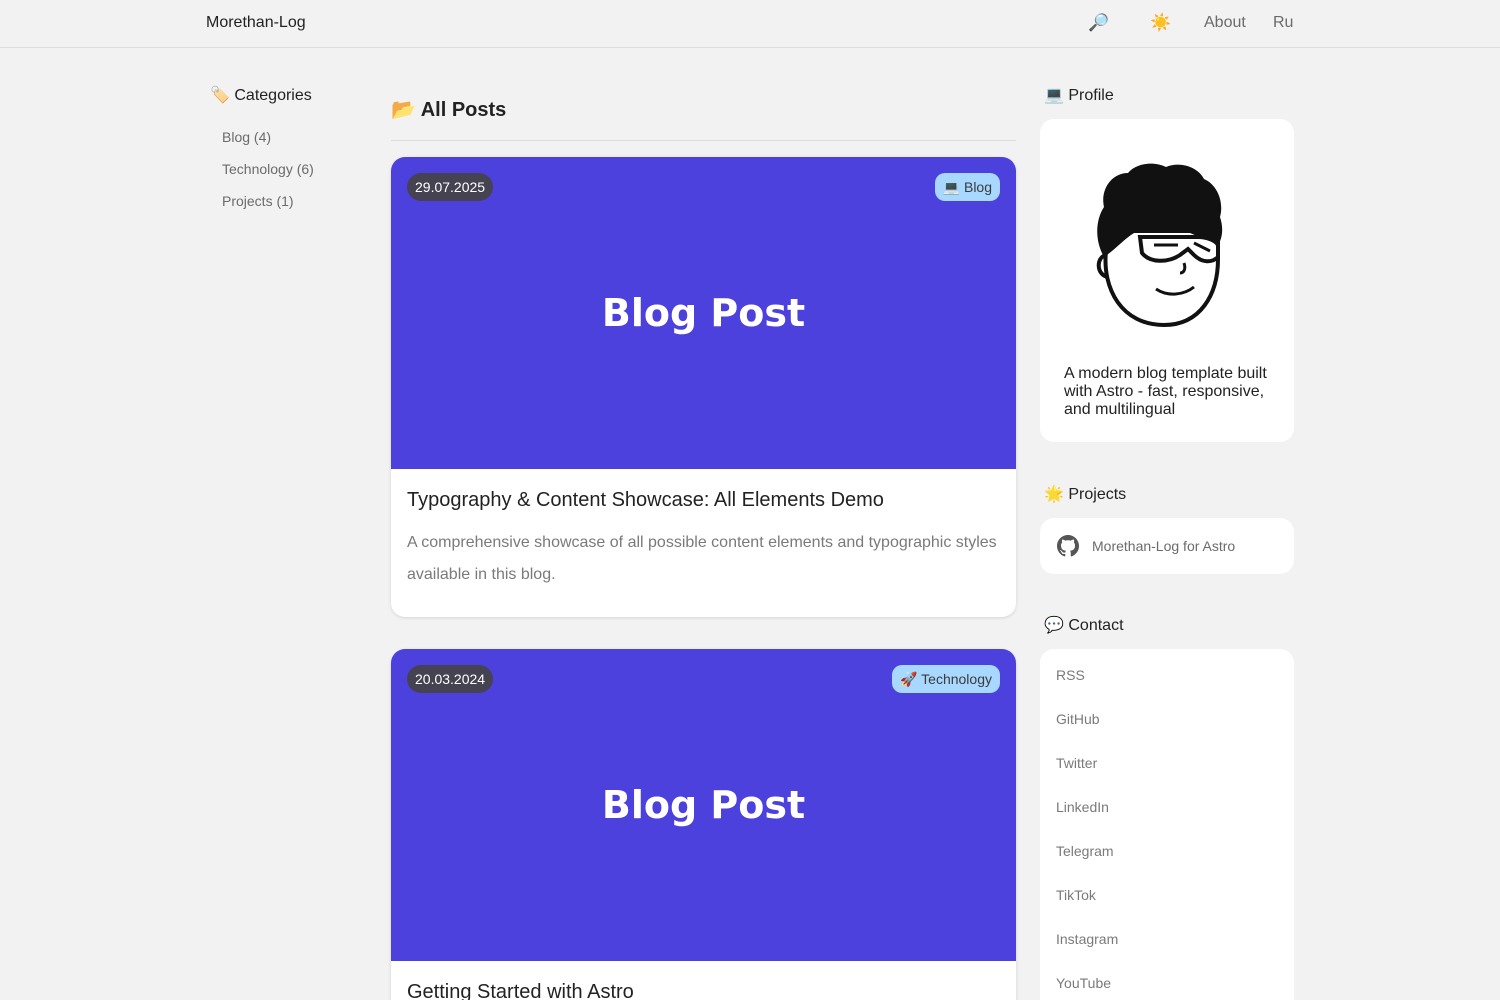 This screenshot has height=1000, width=1500. I want to click on title-divider, so click(703, 140).